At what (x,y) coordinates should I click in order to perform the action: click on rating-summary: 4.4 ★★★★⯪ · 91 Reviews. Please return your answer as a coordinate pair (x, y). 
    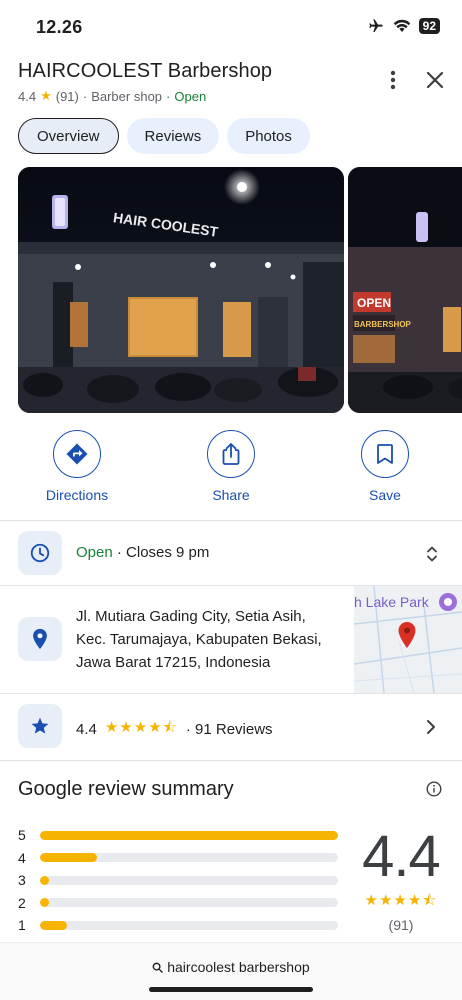
    Looking at the image, I should click on (174, 729).